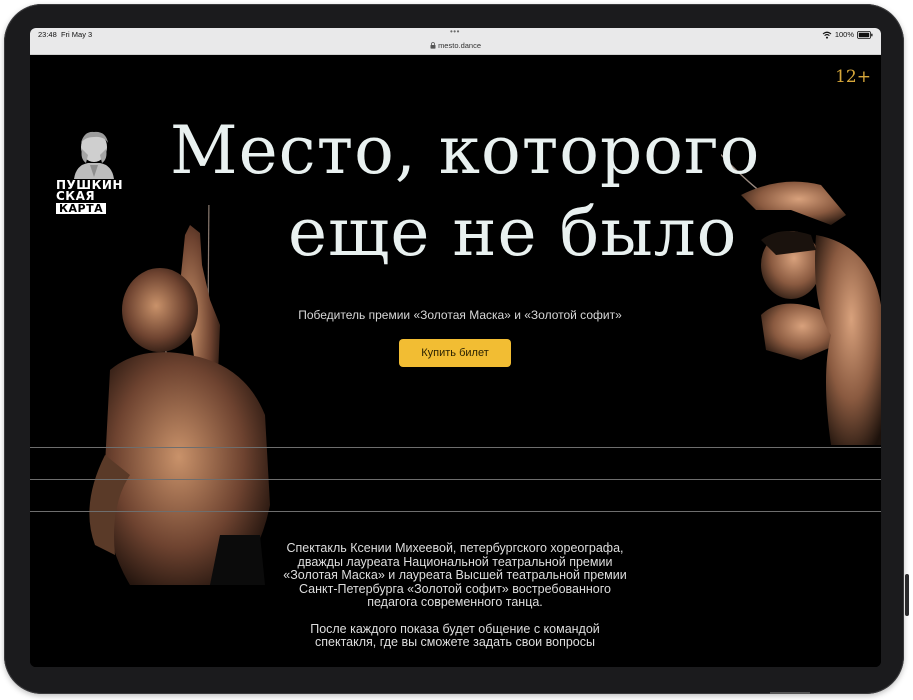 Image resolution: width=913 pixels, height=700 pixels. Describe the element at coordinates (465, 150) in the screenshot. I see `hero-title-line-1: Место, которого` at that location.